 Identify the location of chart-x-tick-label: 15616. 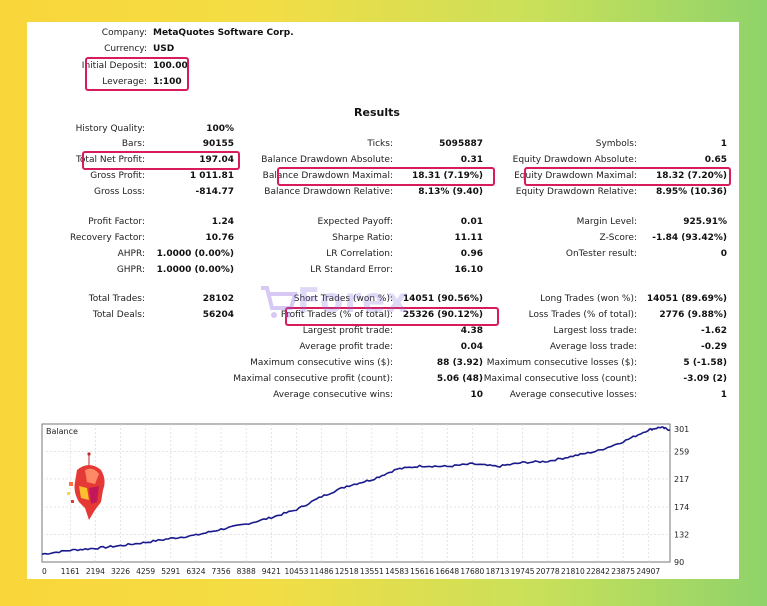
(422, 571).